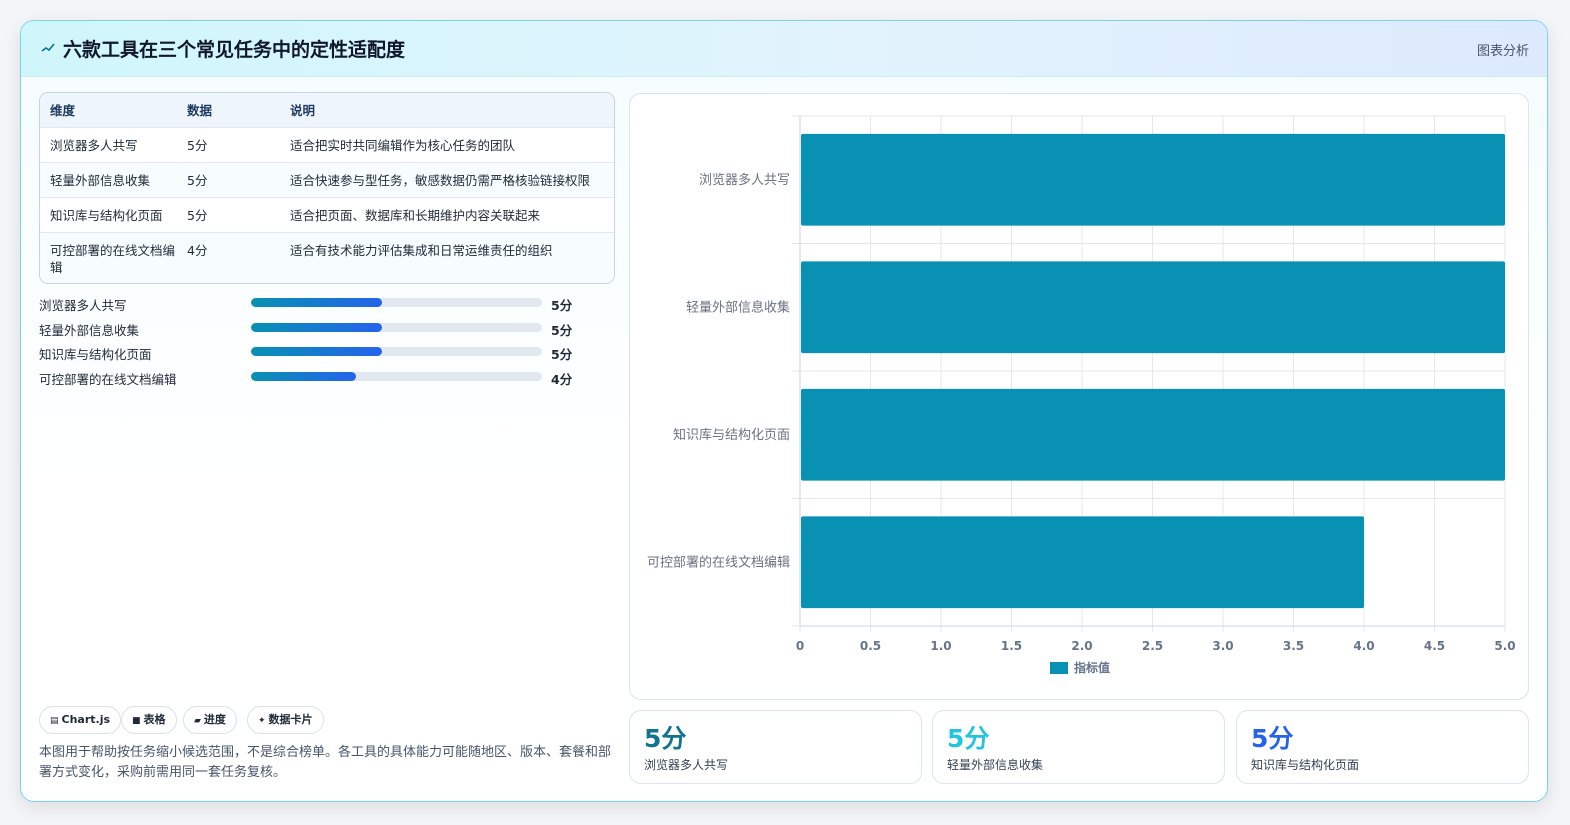 This screenshot has height=825, width=1570. What do you see at coordinates (738, 307) in the screenshot?
I see `category-label: 轻量外部信息收集` at bounding box center [738, 307].